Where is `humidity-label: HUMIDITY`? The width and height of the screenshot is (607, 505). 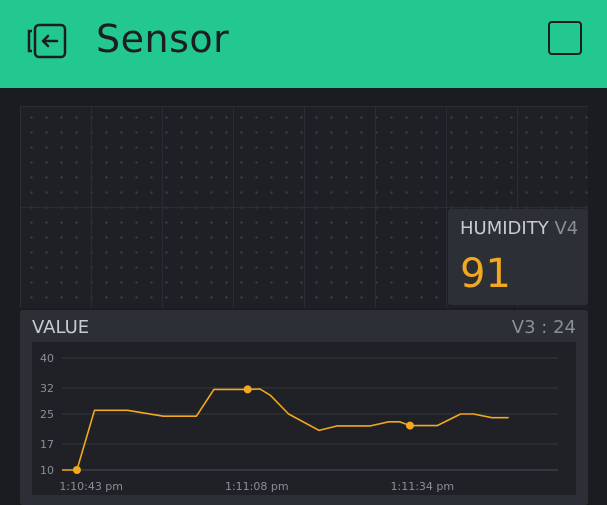
humidity-label: HUMIDITY is located at coordinates (504, 228).